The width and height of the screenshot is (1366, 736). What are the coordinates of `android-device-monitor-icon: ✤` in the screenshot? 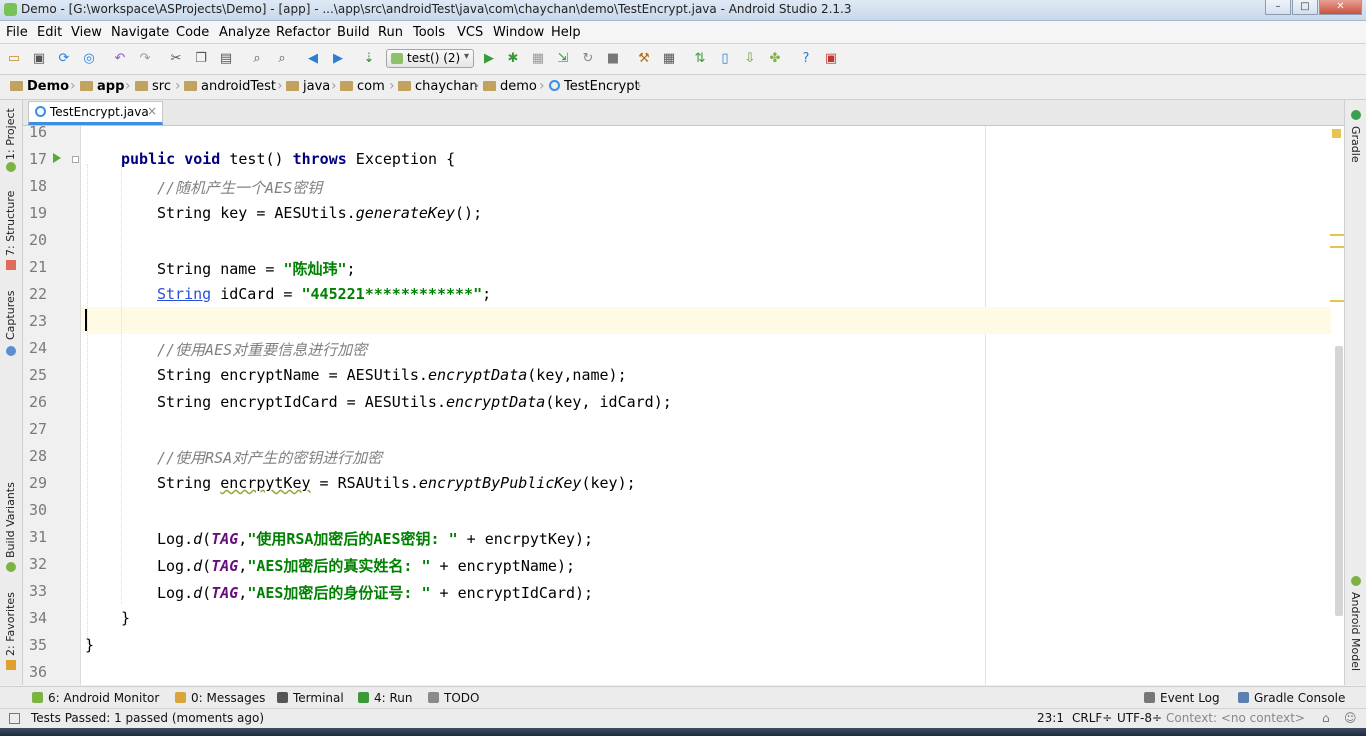 It's located at (775, 59).